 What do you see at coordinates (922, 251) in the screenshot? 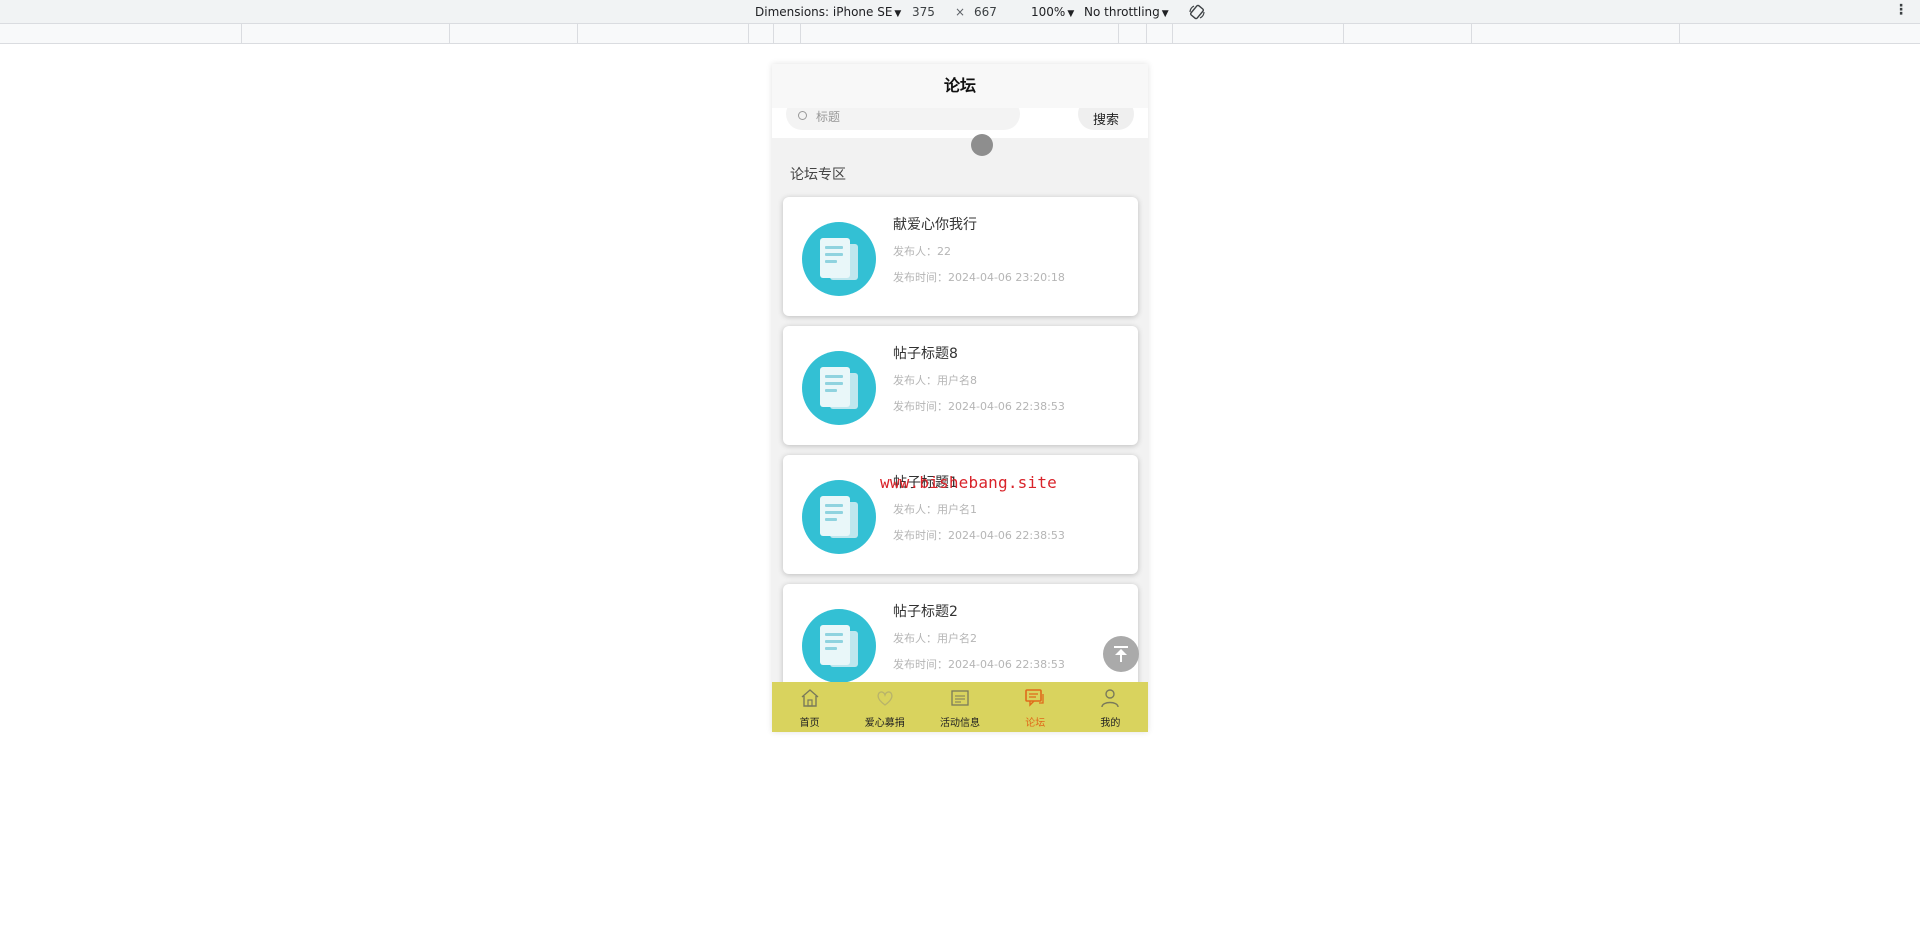
I see `post-author: 发布人：22` at bounding box center [922, 251].